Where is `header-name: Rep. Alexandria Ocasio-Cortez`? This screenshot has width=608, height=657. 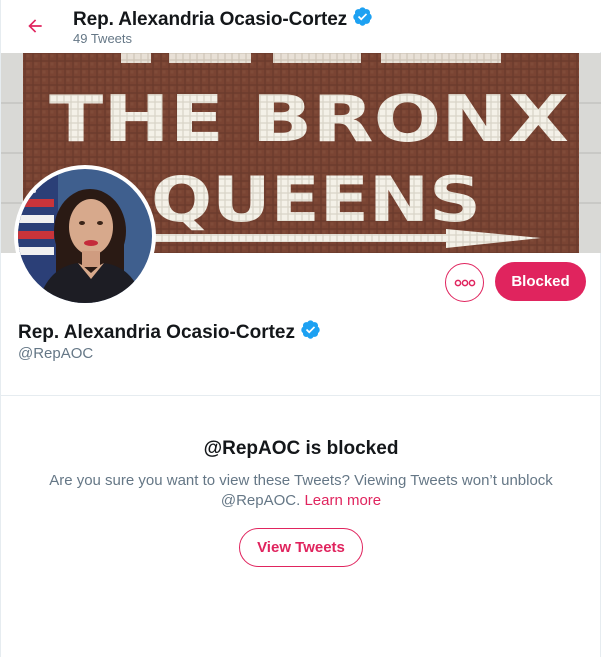 header-name: Rep. Alexandria Ocasio-Cortez is located at coordinates (210, 19).